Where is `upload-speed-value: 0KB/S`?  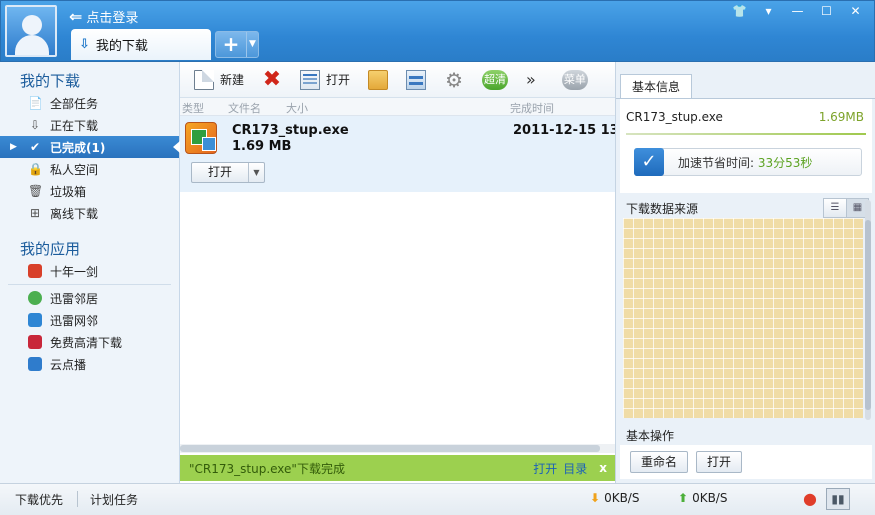 upload-speed-value: 0KB/S is located at coordinates (710, 498).